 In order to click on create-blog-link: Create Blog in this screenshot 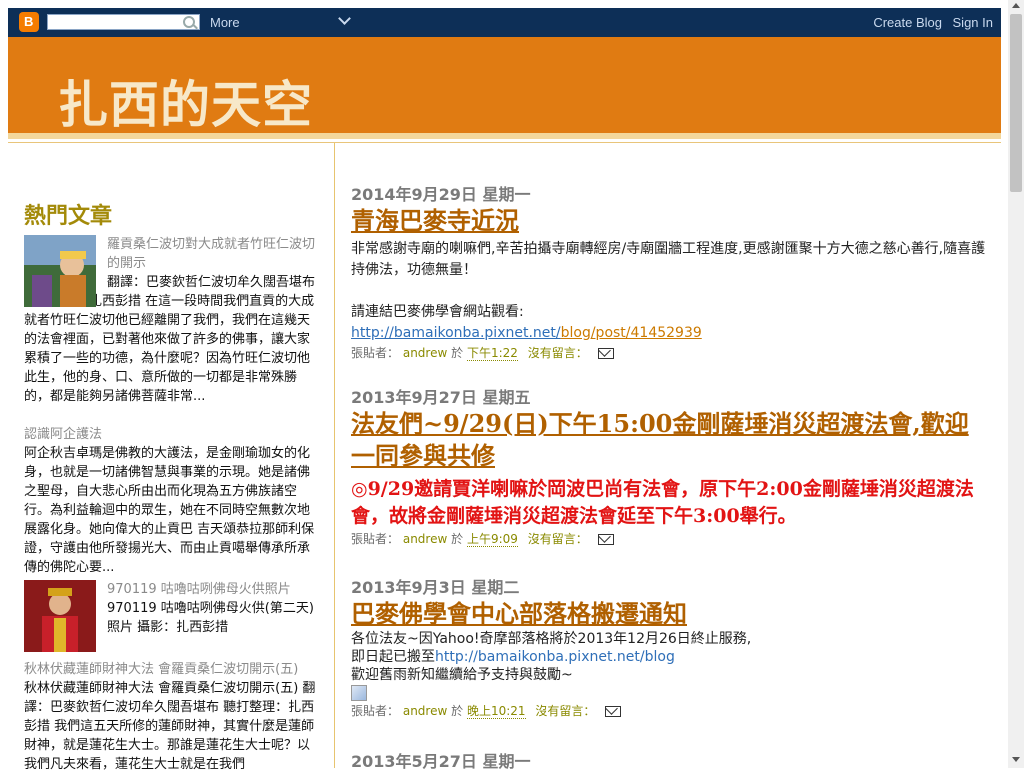, I will do `click(907, 22)`.